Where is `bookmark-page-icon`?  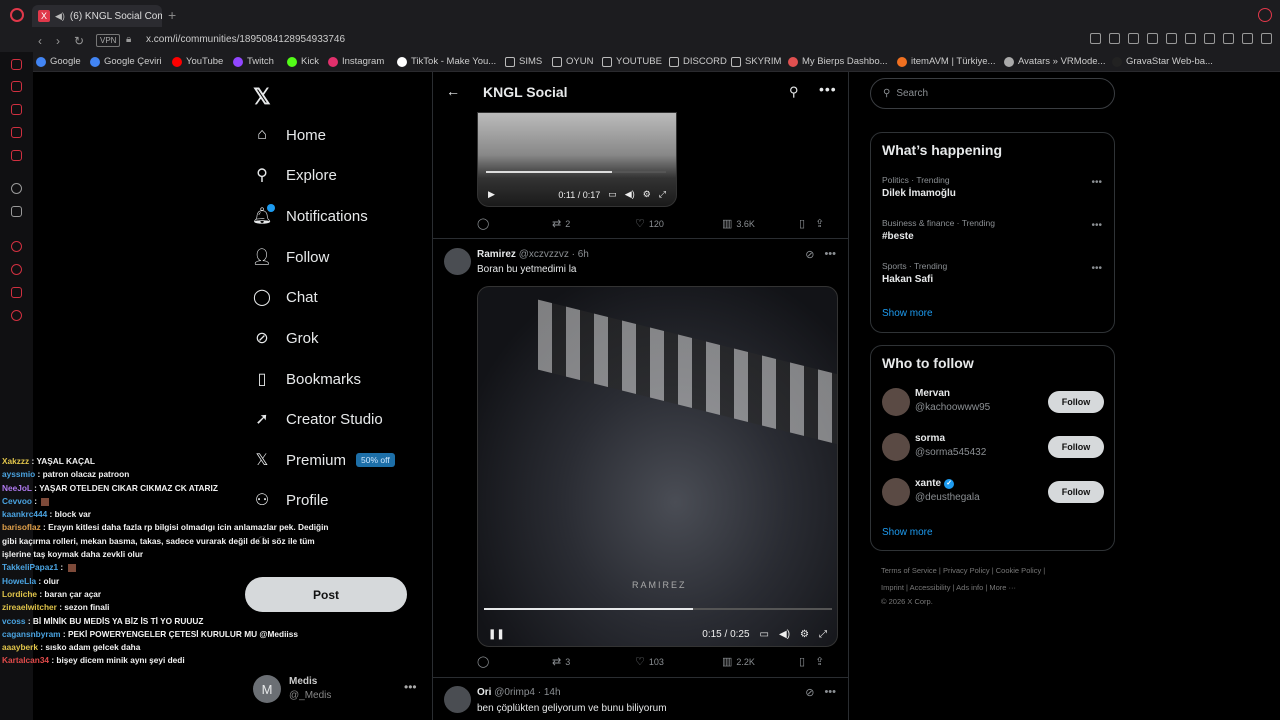 bookmark-page-icon is located at coordinates (1095, 38).